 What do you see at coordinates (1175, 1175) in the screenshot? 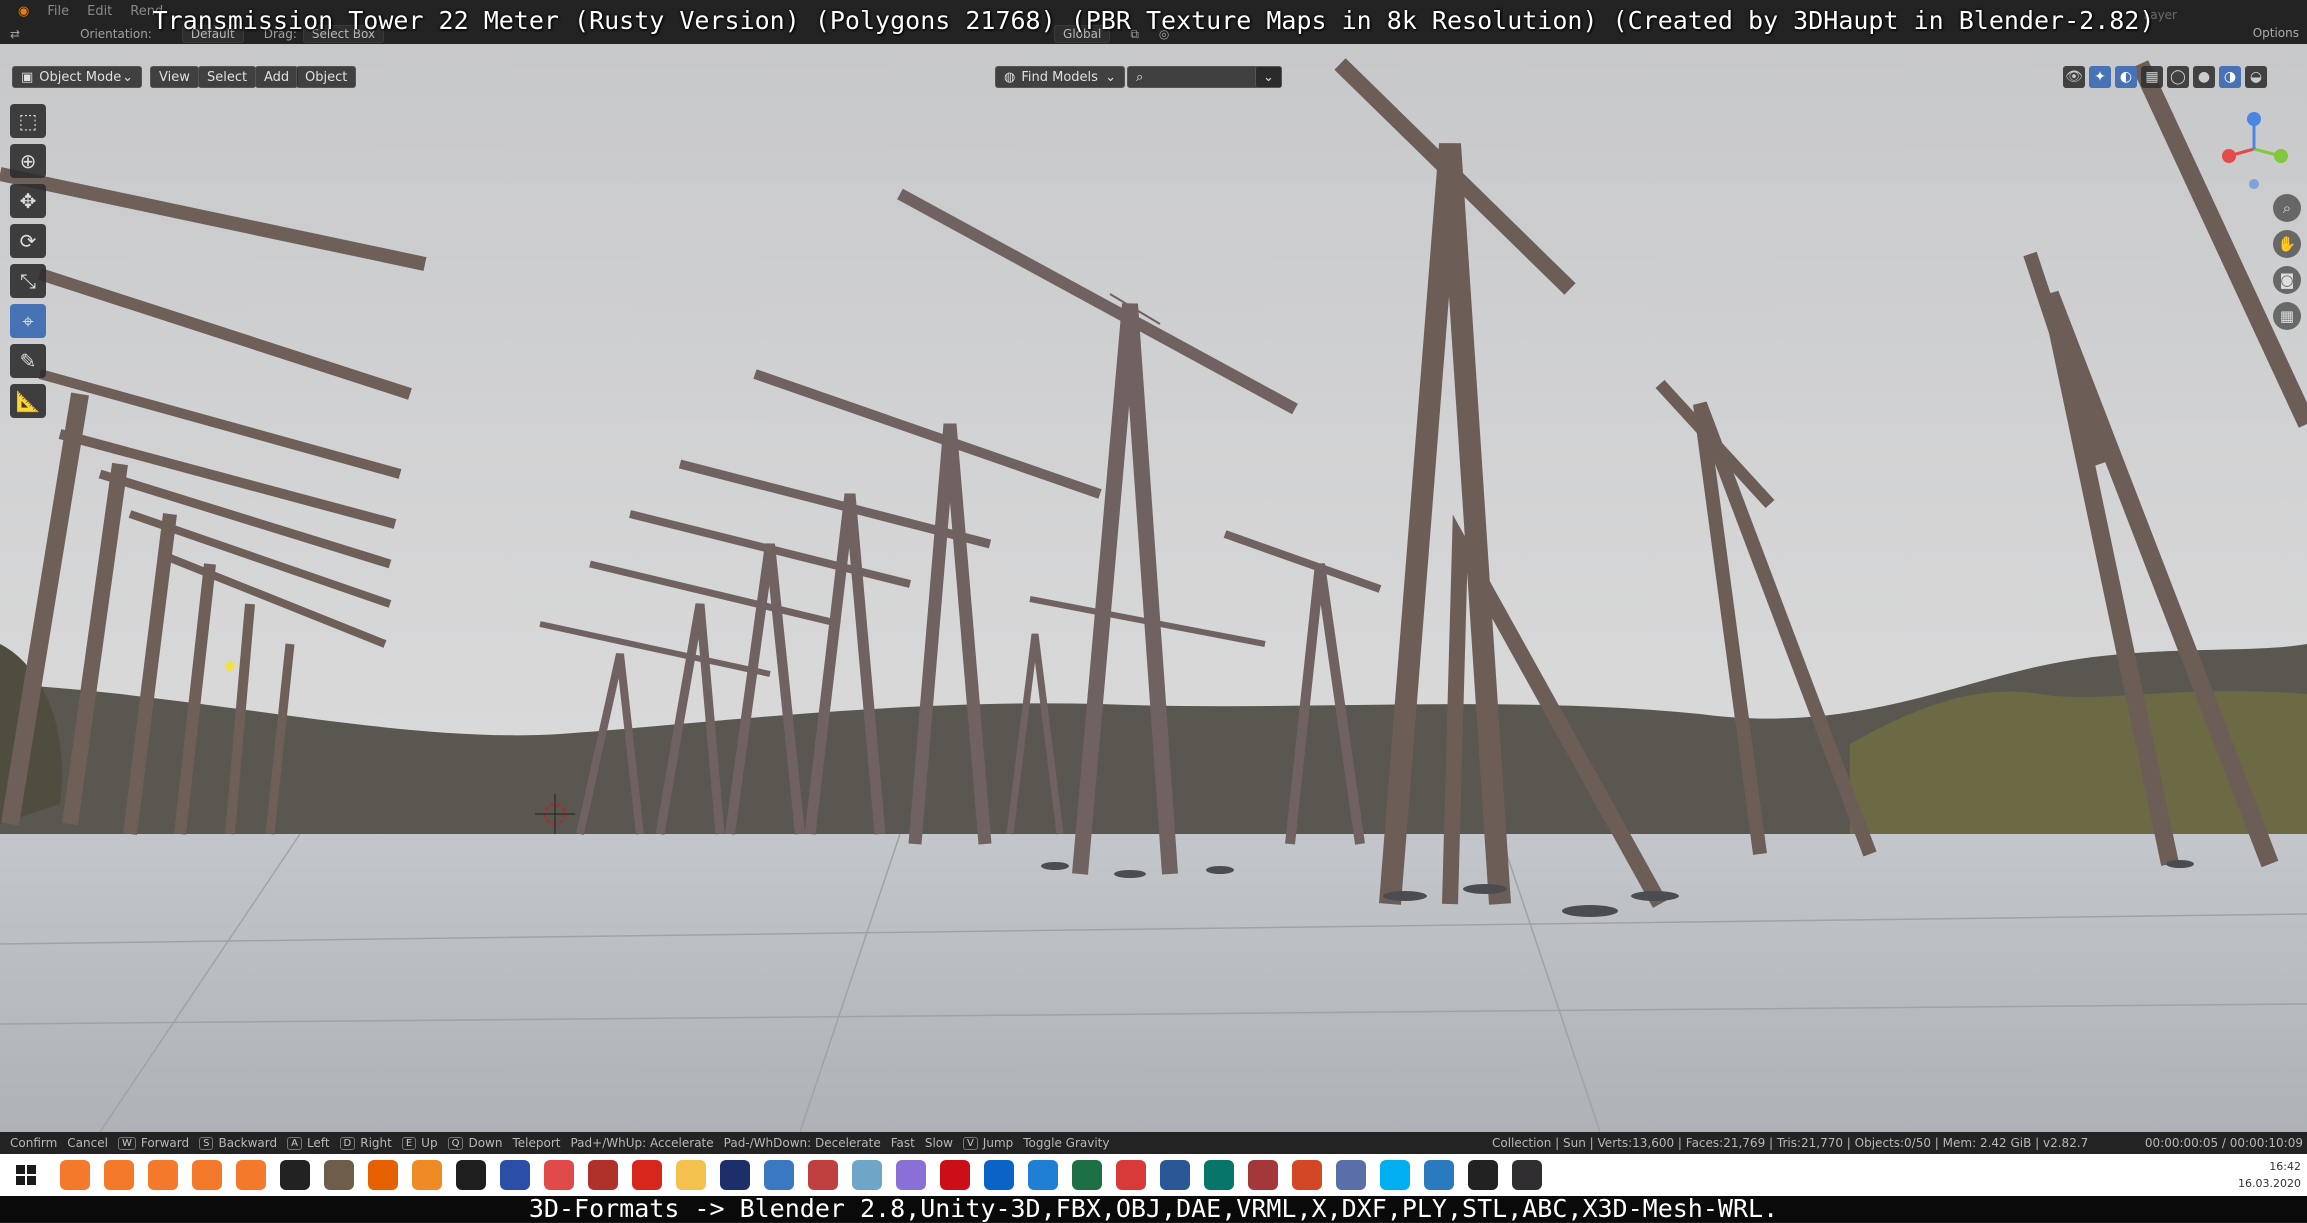
I see `word-icon` at bounding box center [1175, 1175].